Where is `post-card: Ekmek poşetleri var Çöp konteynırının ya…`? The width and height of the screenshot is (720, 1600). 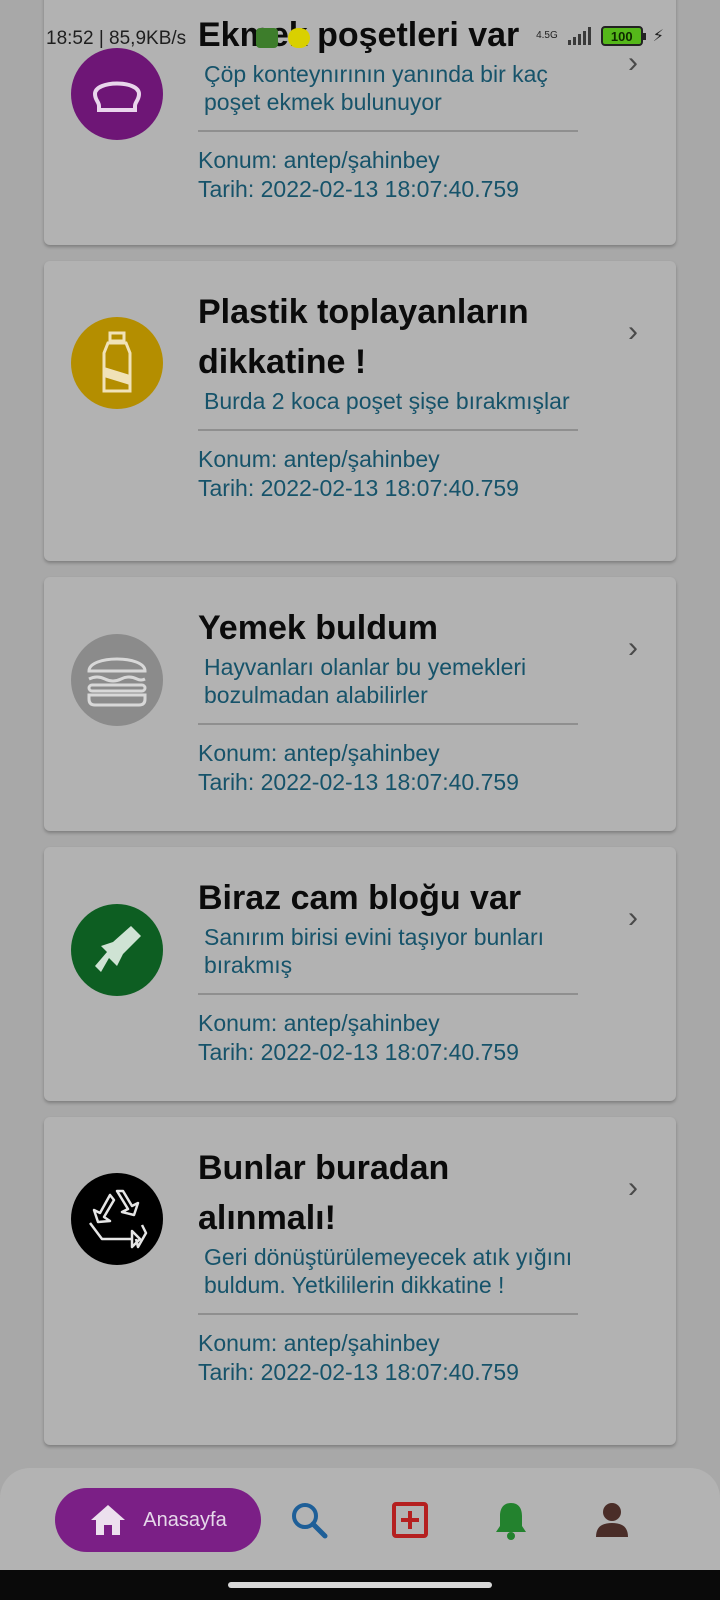 post-card: Ekmek poşetleri var Çöp konteynırının ya… is located at coordinates (360, 122).